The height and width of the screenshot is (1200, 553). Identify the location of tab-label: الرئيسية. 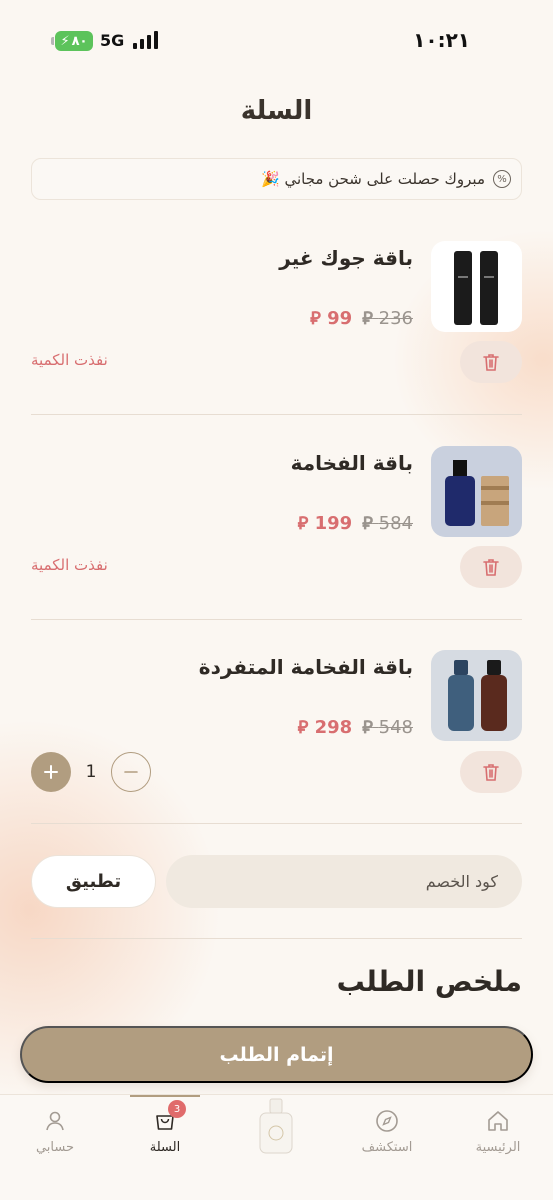
(498, 1147).